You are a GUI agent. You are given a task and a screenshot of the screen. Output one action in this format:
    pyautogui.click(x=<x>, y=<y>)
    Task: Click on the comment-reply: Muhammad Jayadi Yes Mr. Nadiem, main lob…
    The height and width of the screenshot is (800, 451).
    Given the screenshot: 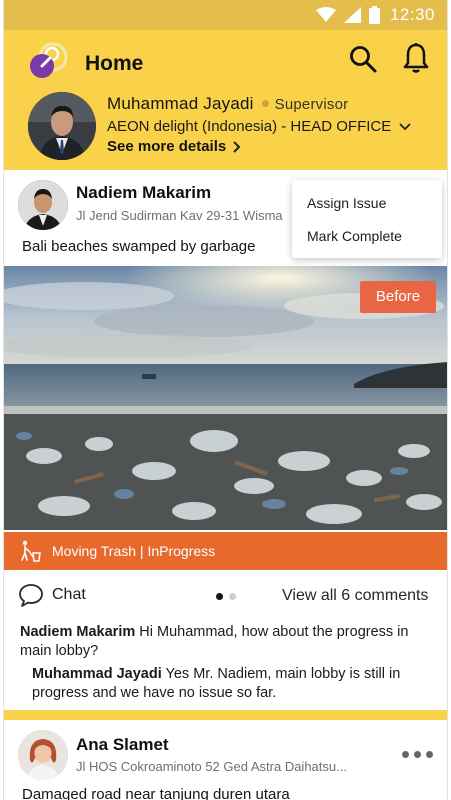 What is the action you would take?
    pyautogui.click(x=234, y=684)
    